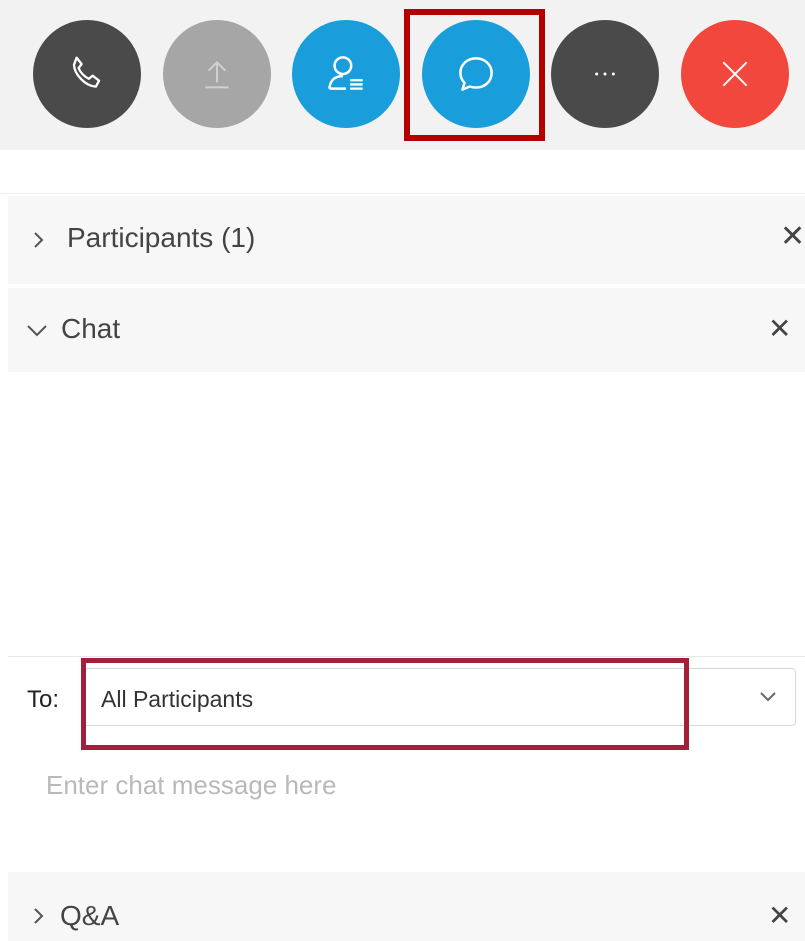 This screenshot has height=941, width=805. What do you see at coordinates (474, 75) in the screenshot?
I see `chat-button-highlight` at bounding box center [474, 75].